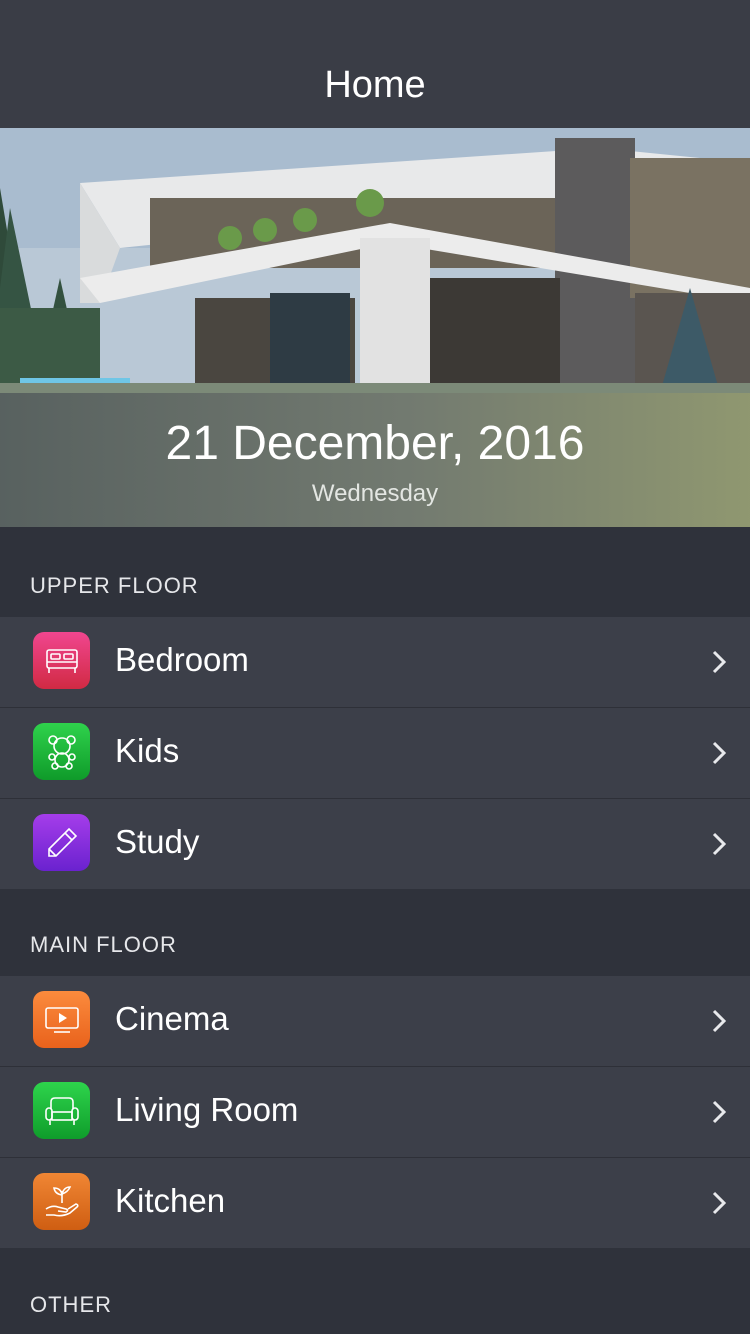  I want to click on room-label: Kids, so click(147, 750).